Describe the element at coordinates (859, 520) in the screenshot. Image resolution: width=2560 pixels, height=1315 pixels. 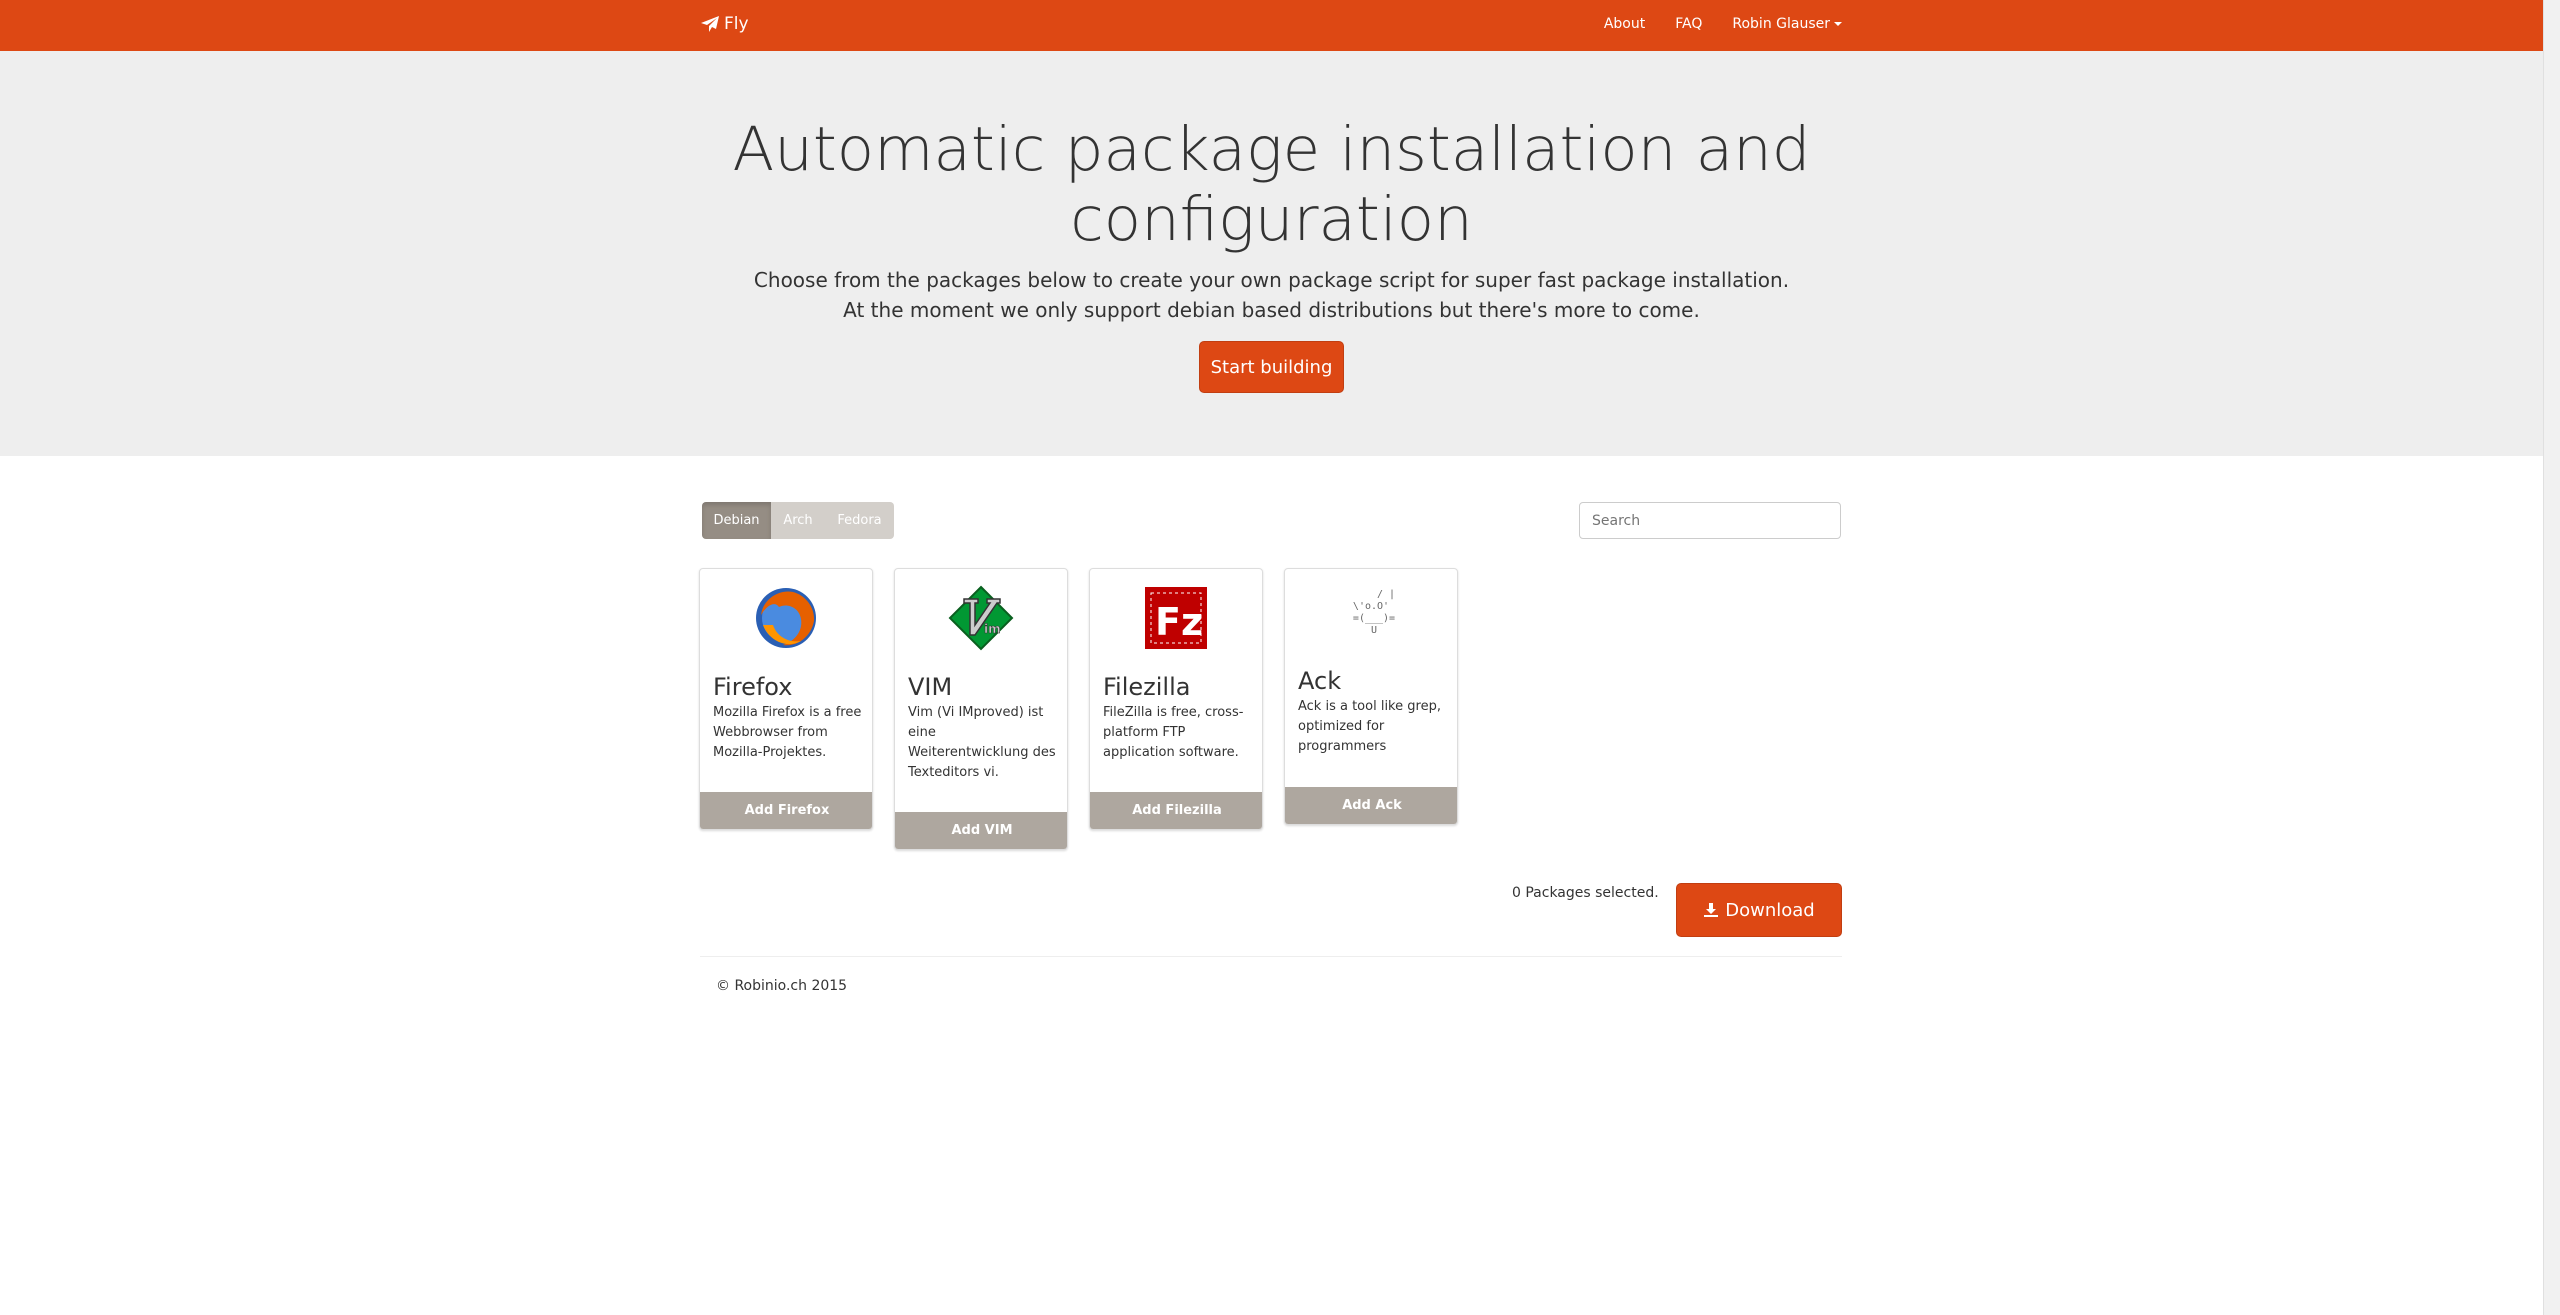
I see `tab-fedora: Fedora` at that location.